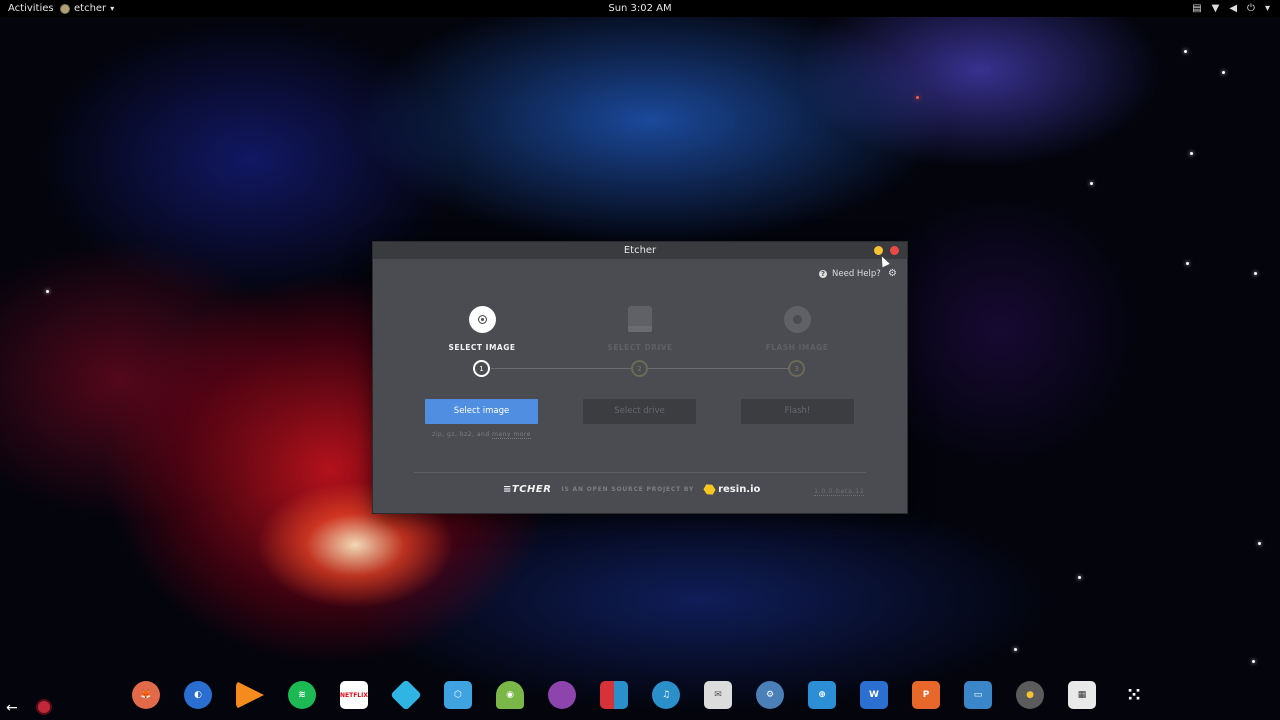  What do you see at coordinates (406, 695) in the screenshot?
I see `kodi-icon` at bounding box center [406, 695].